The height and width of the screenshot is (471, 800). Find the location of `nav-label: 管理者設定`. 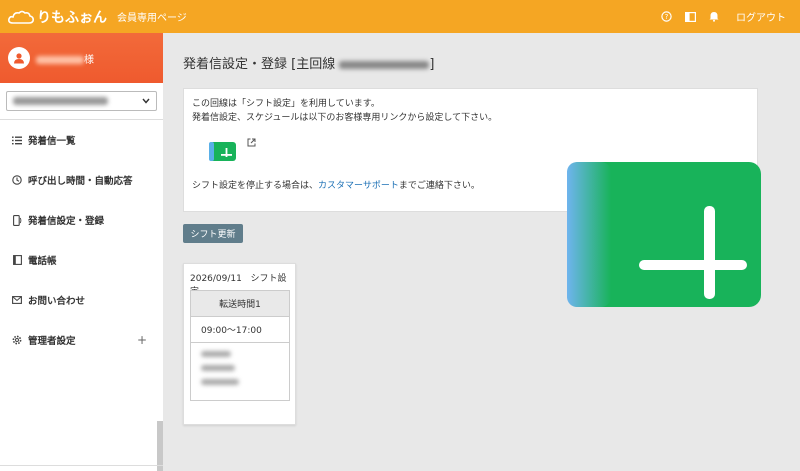

nav-label: 管理者設定 is located at coordinates (52, 341).